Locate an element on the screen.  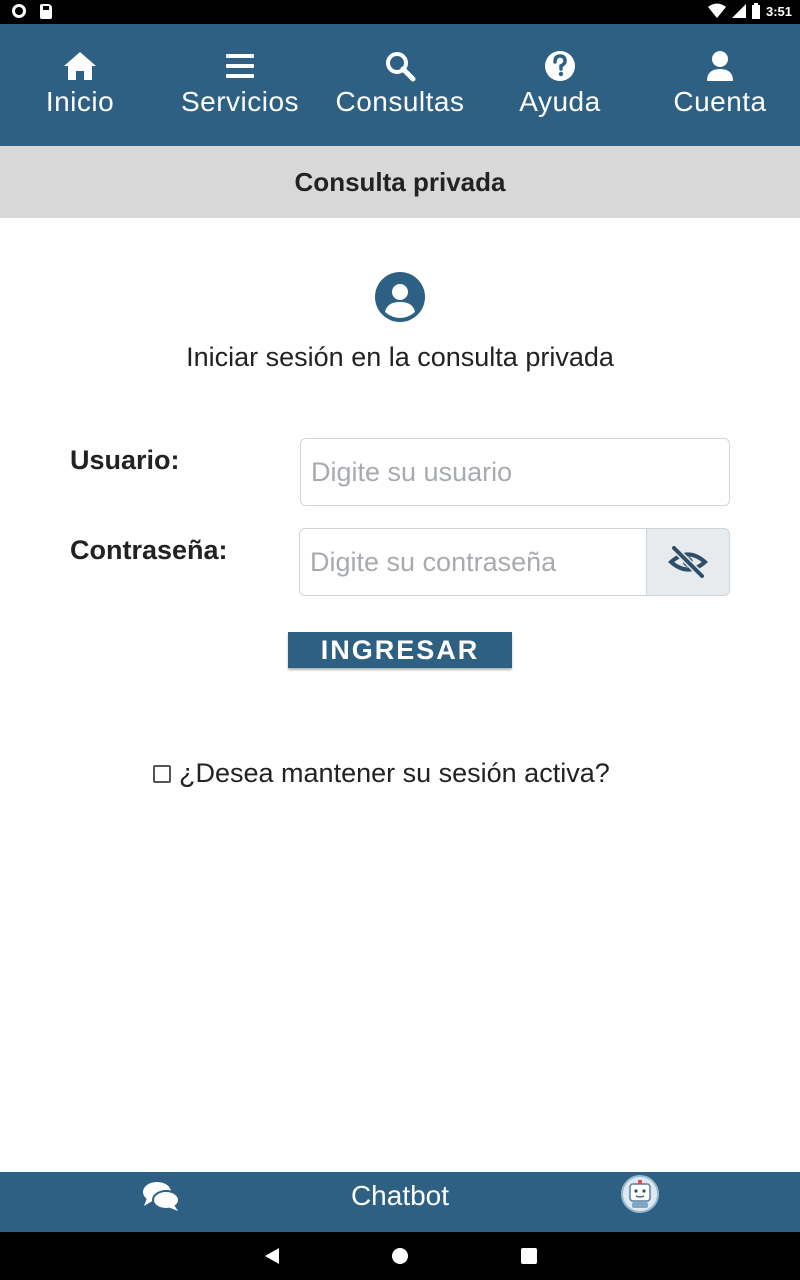
page-title: Consulta privada is located at coordinates (400, 181).